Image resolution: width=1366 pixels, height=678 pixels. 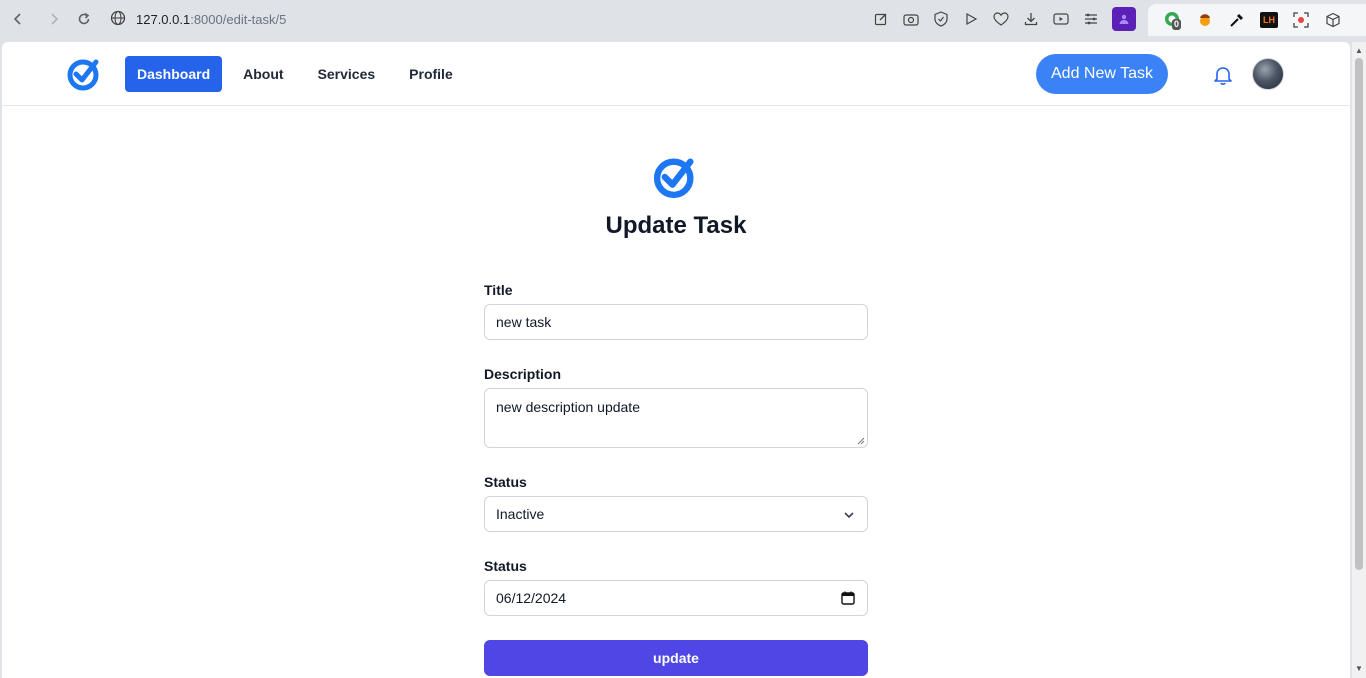 I want to click on globe-icon, so click(x=118, y=19).